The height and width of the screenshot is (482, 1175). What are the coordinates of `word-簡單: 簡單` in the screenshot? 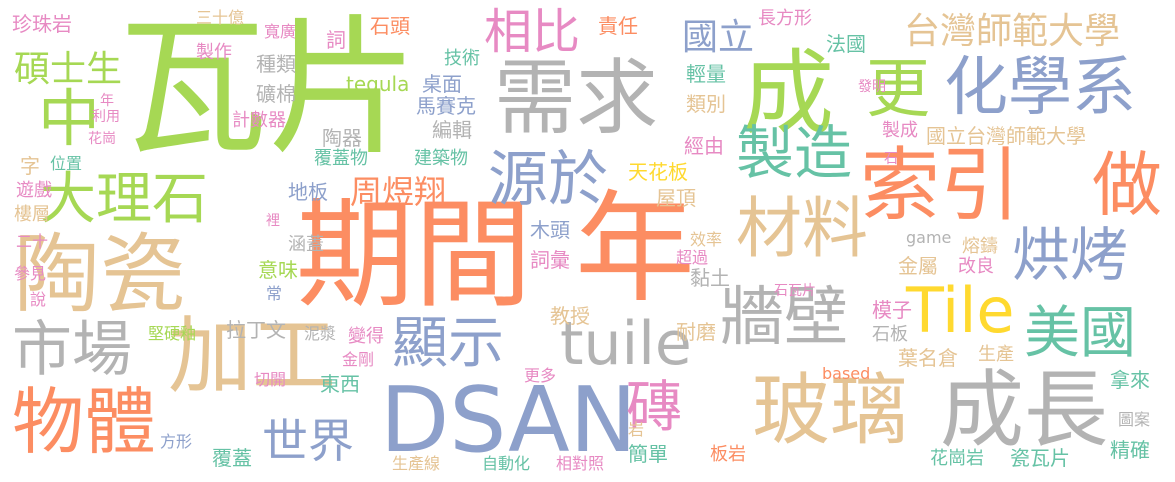 It's located at (648, 454).